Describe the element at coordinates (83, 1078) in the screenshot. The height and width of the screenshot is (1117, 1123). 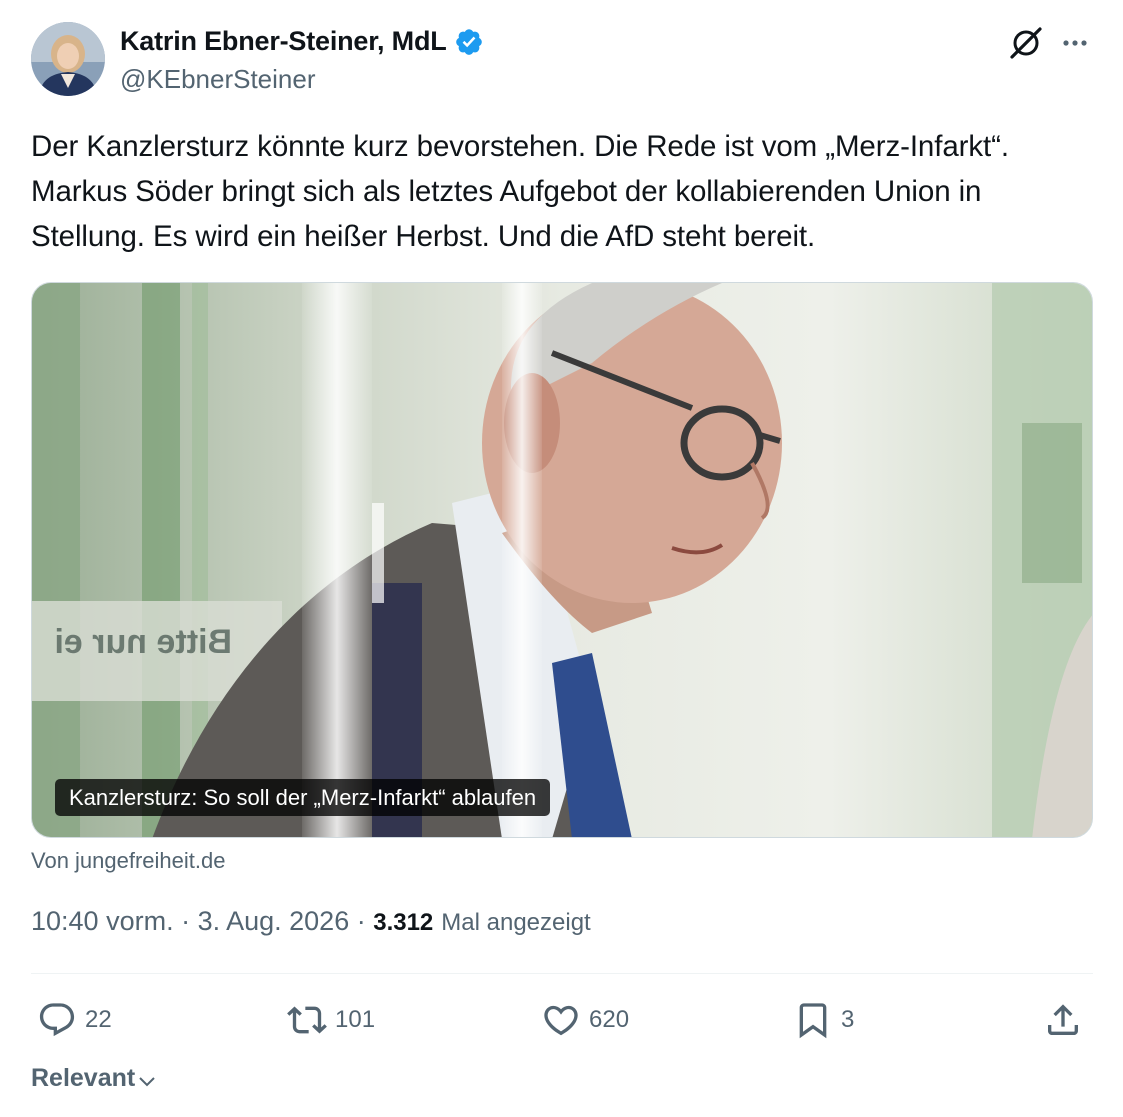
I see `replies-sort-label: Relevant` at that location.